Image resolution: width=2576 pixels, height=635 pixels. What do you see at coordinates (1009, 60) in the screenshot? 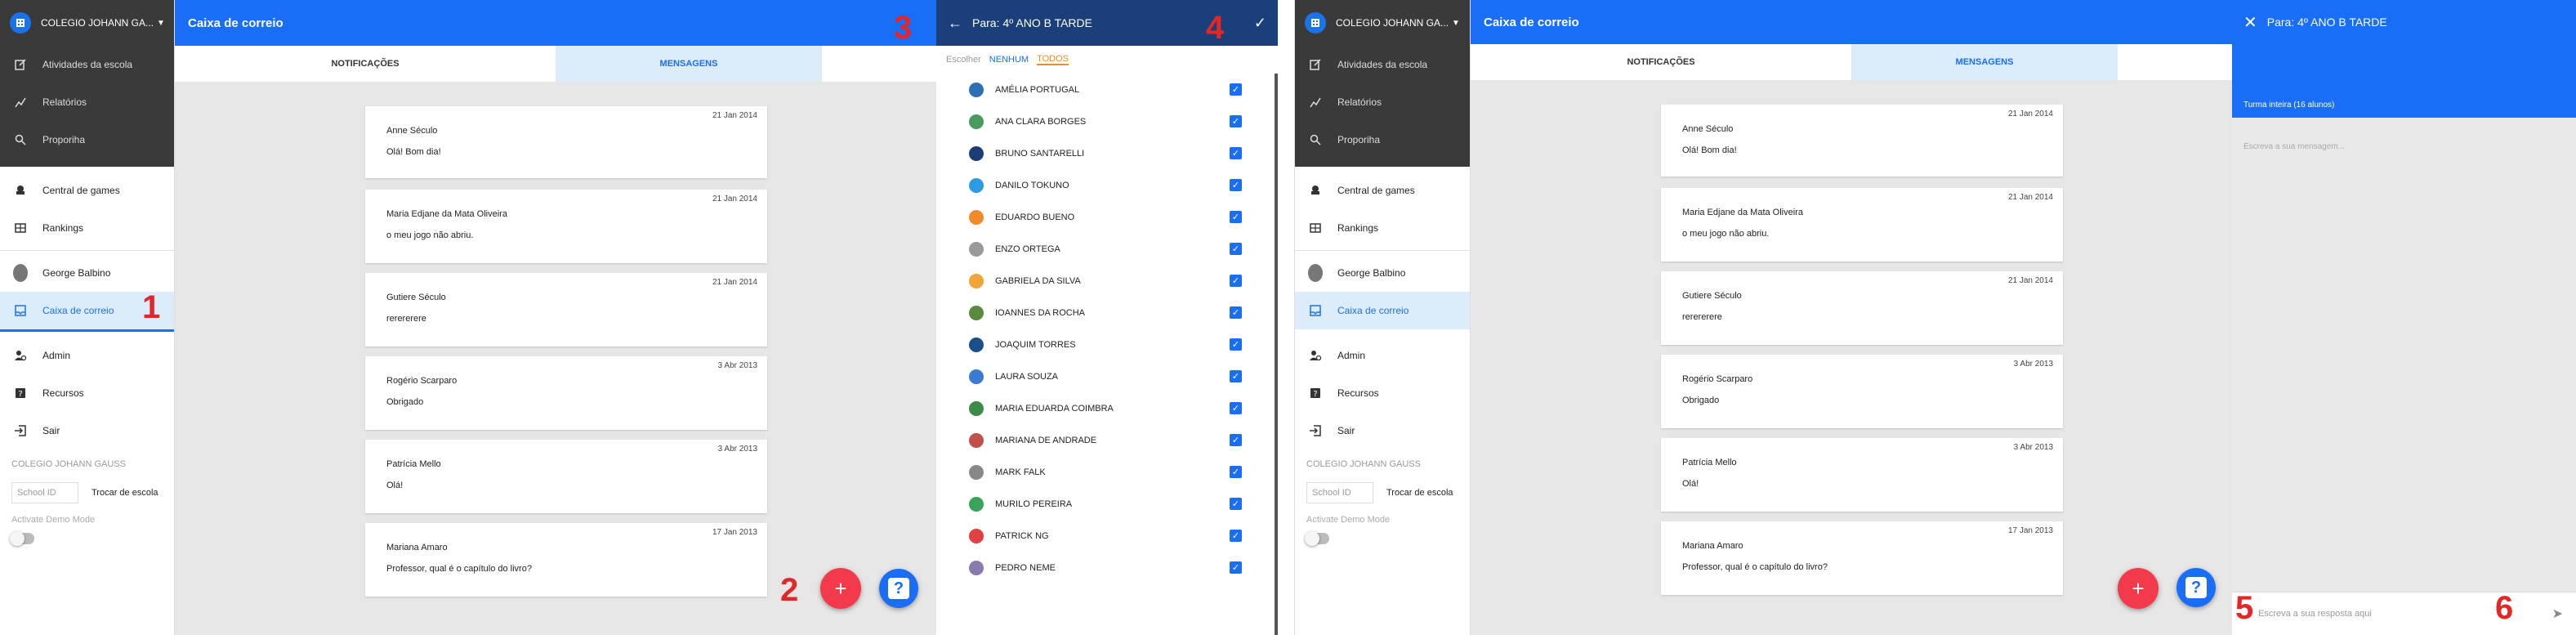
I see `select-none-button: NENHUM` at bounding box center [1009, 60].